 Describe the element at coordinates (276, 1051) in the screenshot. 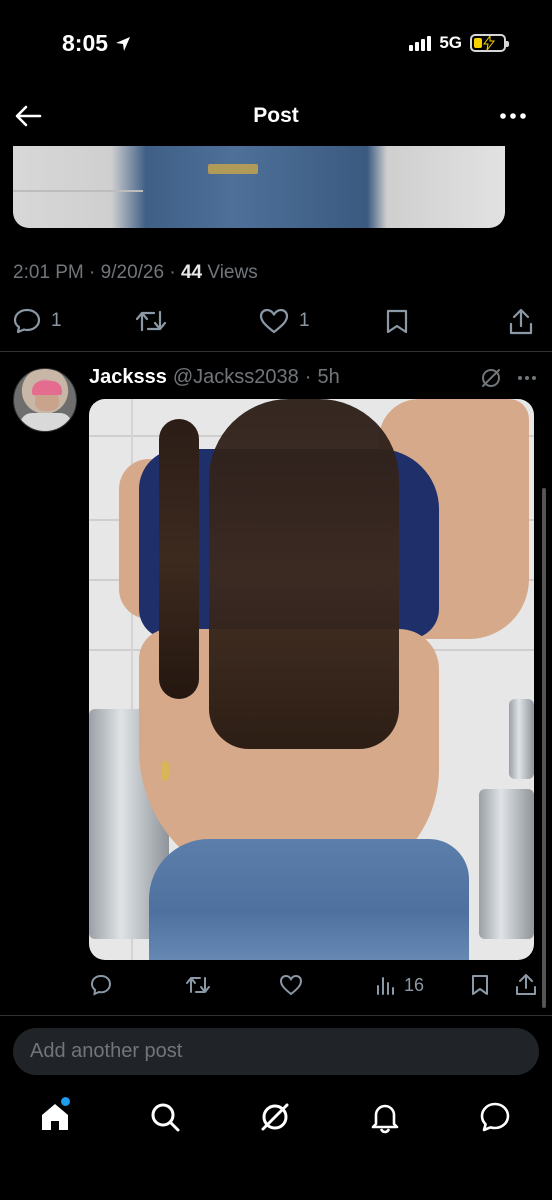

I see `compose-input: Add another post` at that location.